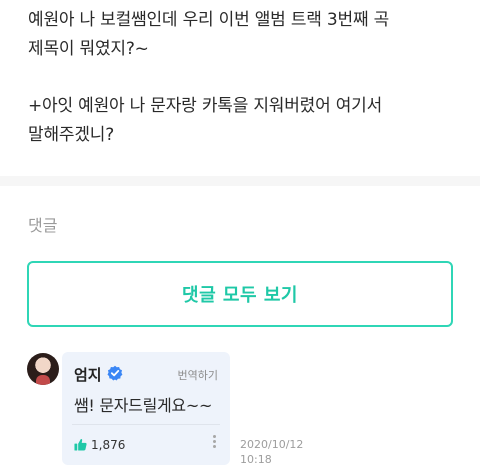  What do you see at coordinates (198, 375) in the screenshot?
I see `translate-button: 번역하기` at bounding box center [198, 375].